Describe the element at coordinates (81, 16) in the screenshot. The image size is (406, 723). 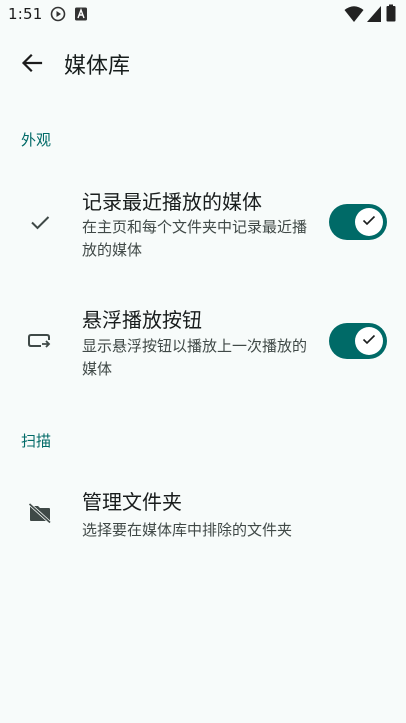
I see `font-a-icon` at that location.